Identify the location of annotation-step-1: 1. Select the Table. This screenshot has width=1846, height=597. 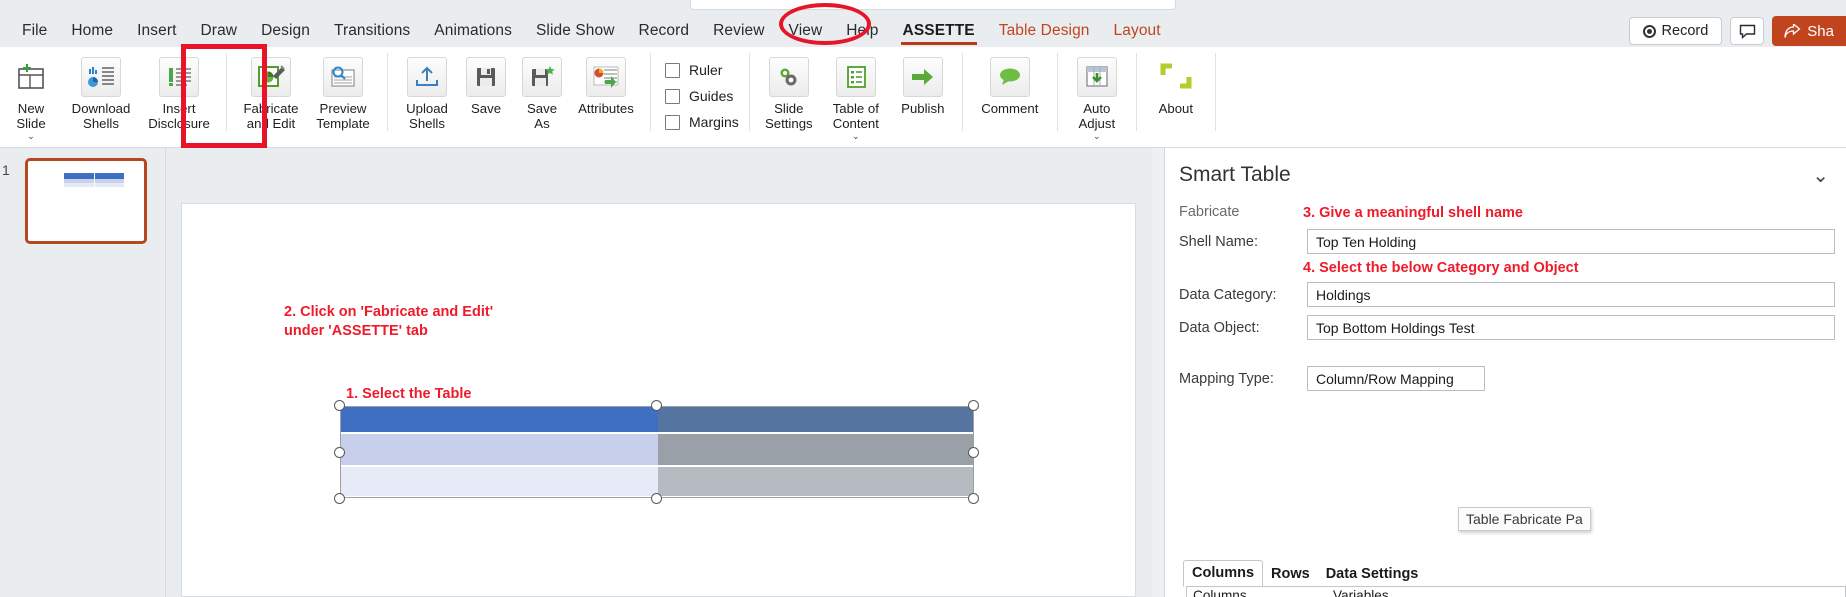
(409, 394).